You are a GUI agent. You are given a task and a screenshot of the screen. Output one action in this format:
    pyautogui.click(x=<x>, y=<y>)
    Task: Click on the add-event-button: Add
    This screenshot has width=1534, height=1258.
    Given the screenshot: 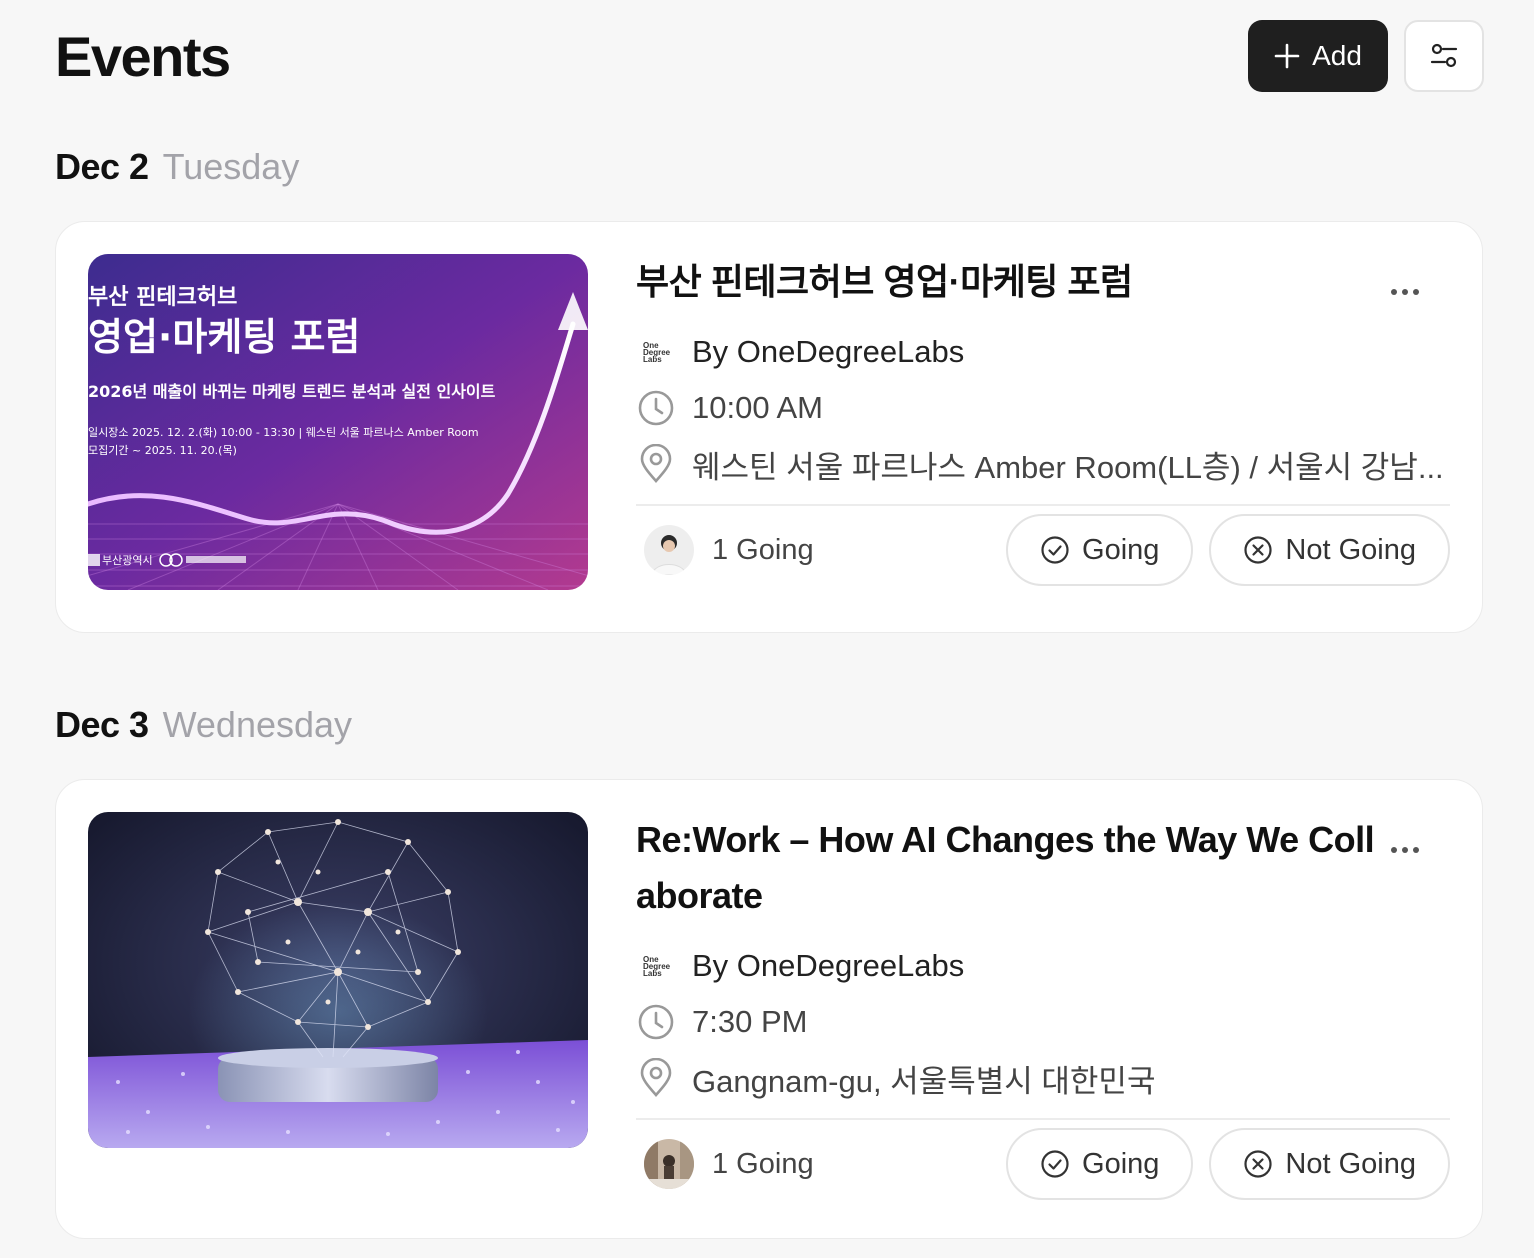 What is the action you would take?
    pyautogui.click(x=1318, y=56)
    